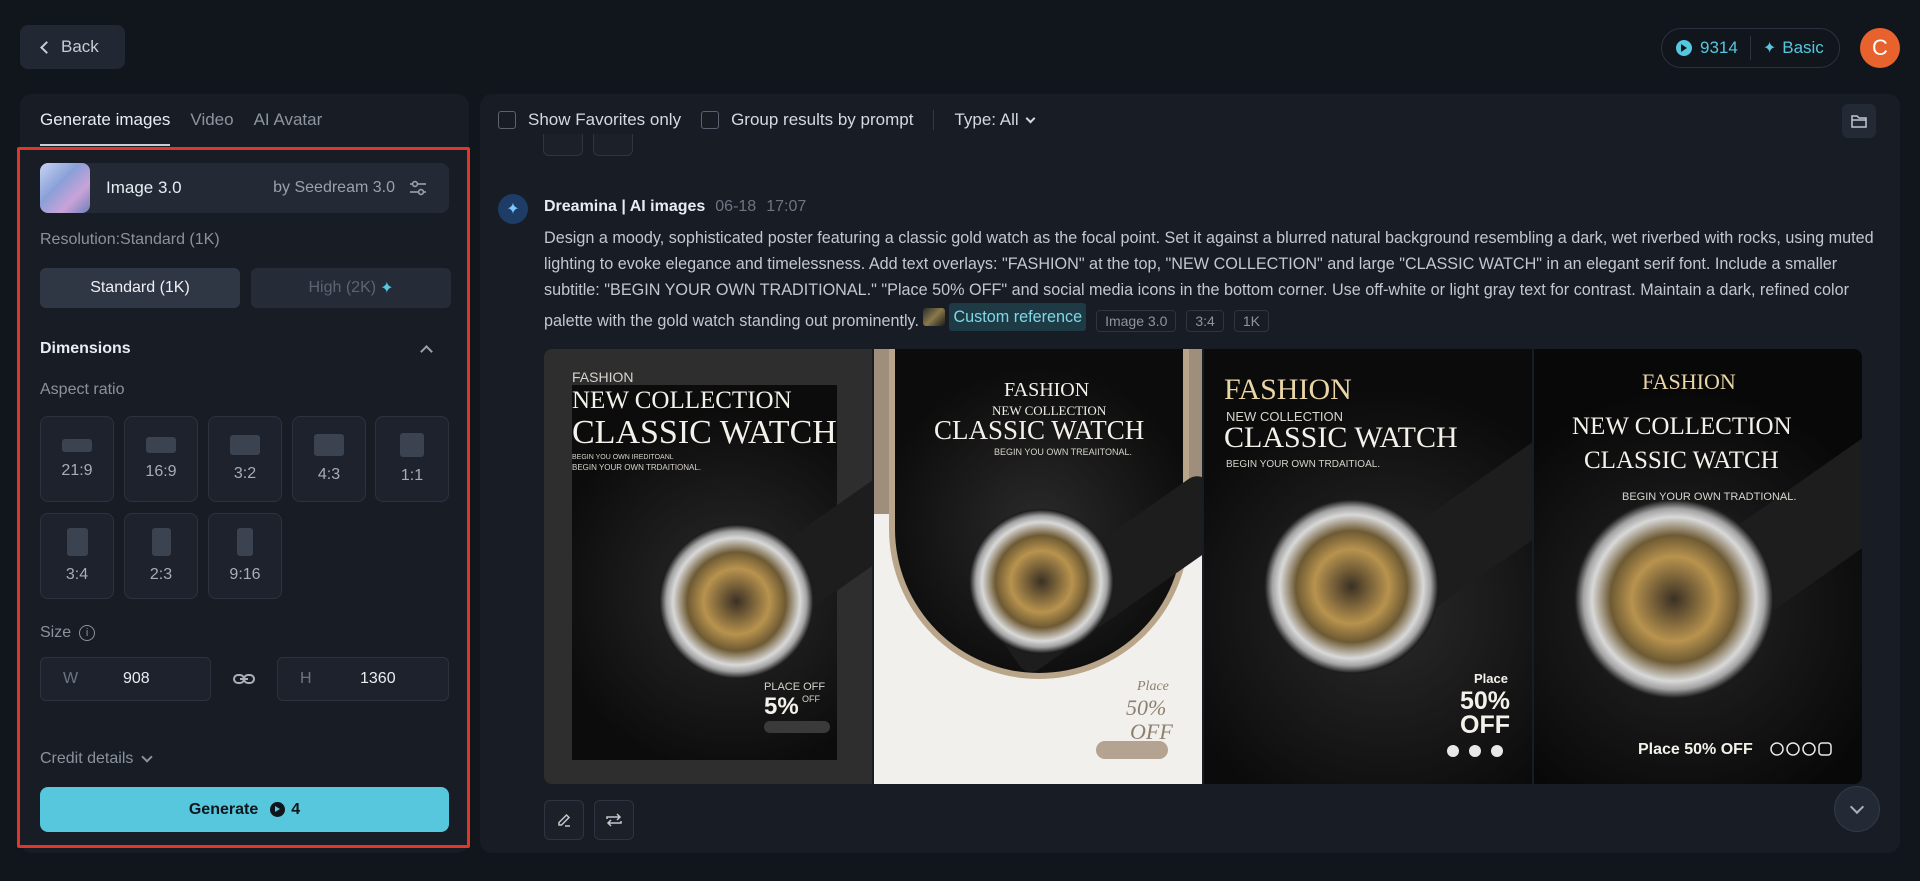  Describe the element at coordinates (329, 474) in the screenshot. I see `ratio-label: 4:3` at that location.